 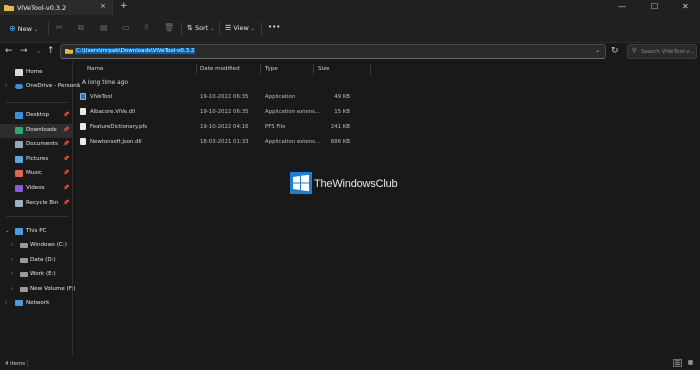 I want to click on sidebar-item-onedrive: › OneDrive - Persona, so click(x=40, y=87).